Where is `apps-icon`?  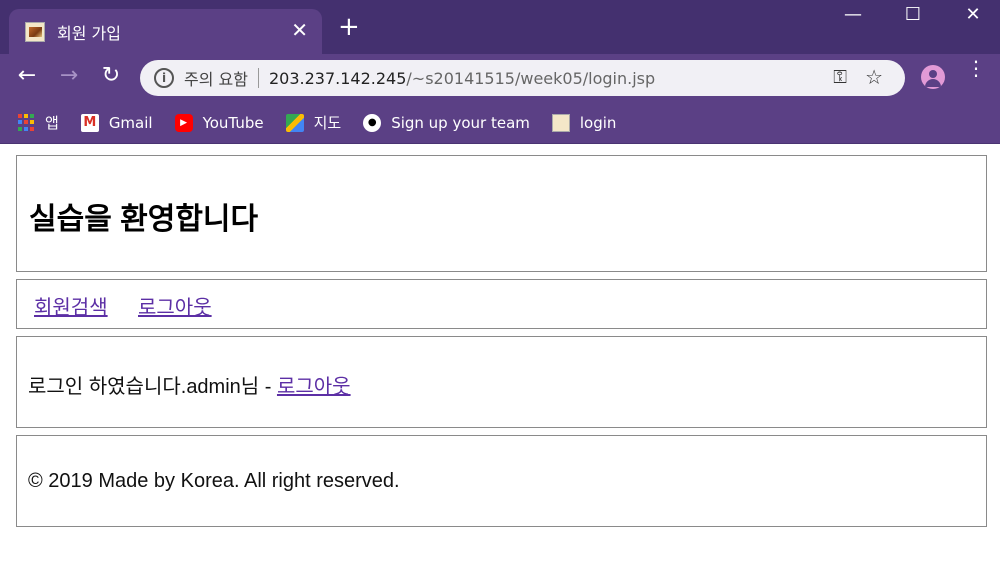 apps-icon is located at coordinates (26, 122).